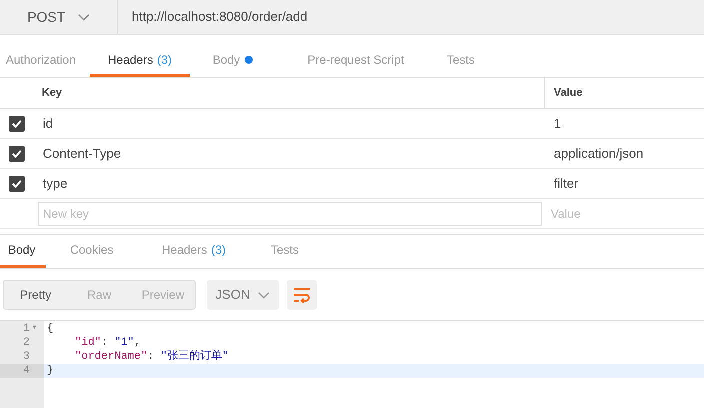  I want to click on method-dropdown: POST, so click(59, 17).